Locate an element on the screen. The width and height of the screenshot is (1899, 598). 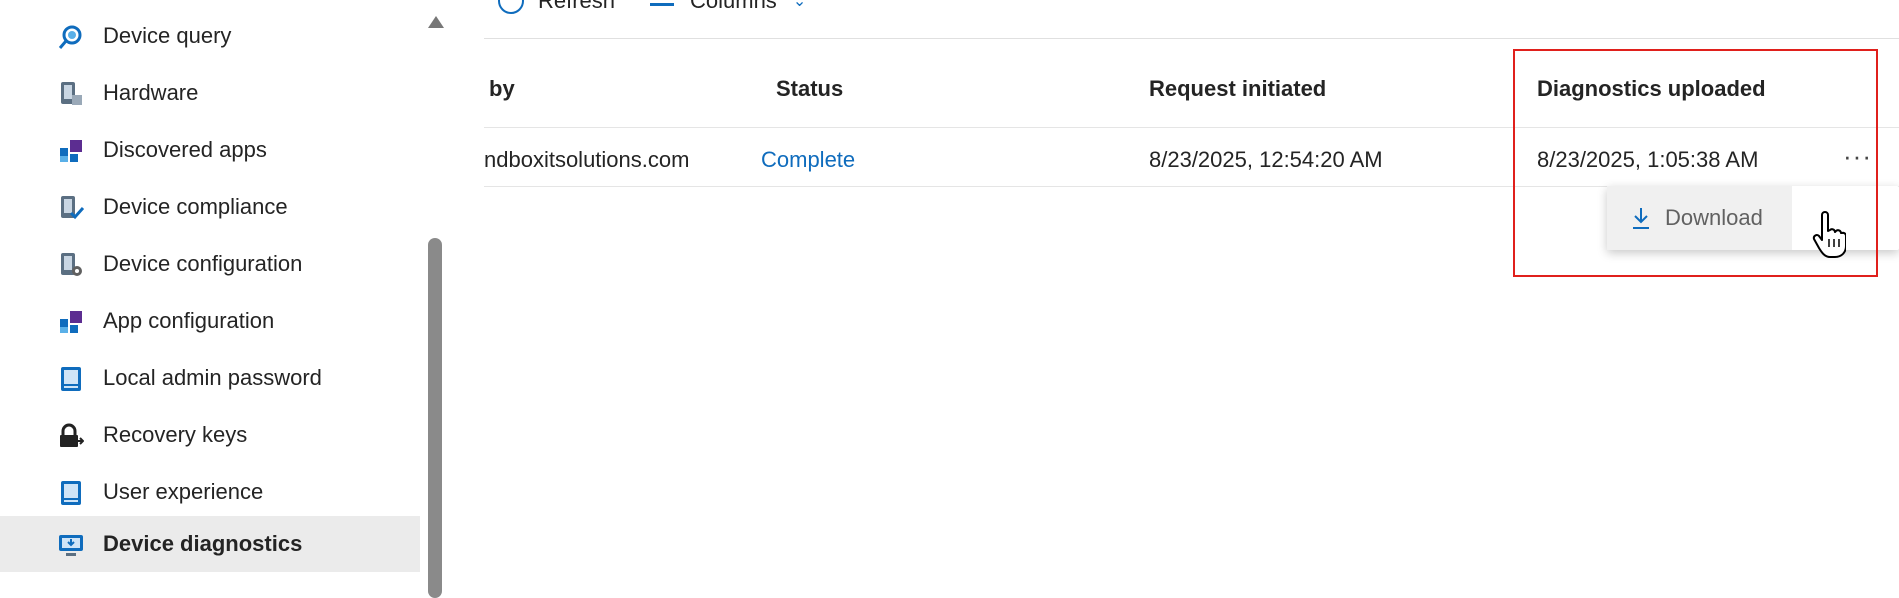
sidebar-item-label: Local admin password is located at coordinates (212, 377).